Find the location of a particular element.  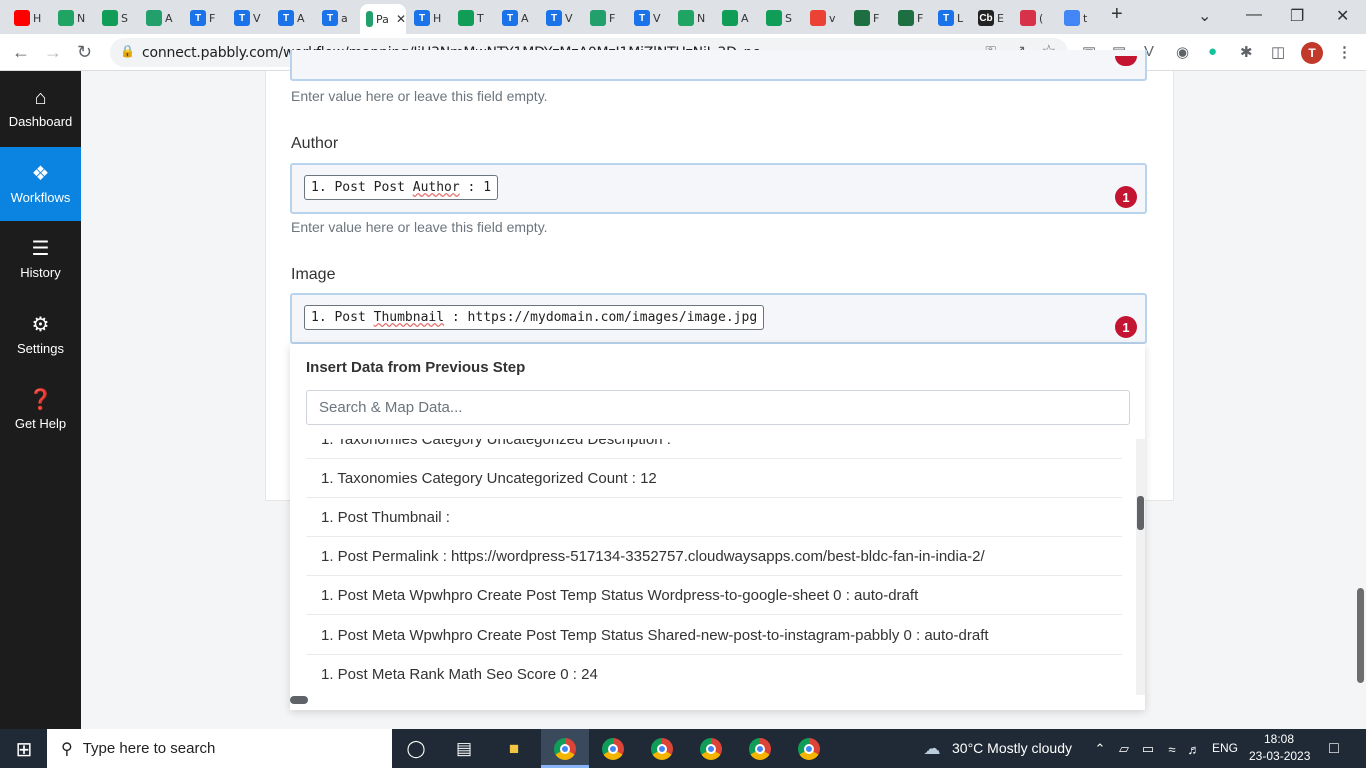

puzzle-extensions-icon: ✱ is located at coordinates (1246, 52).